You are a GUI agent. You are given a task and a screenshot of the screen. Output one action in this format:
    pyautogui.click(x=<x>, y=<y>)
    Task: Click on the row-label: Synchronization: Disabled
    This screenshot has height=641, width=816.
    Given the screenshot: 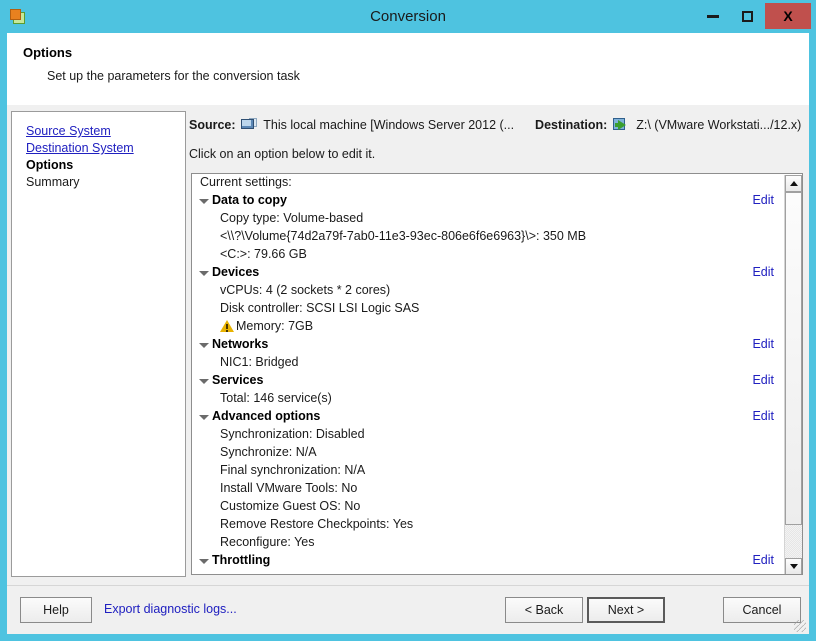 What is the action you would take?
    pyautogui.click(x=292, y=434)
    